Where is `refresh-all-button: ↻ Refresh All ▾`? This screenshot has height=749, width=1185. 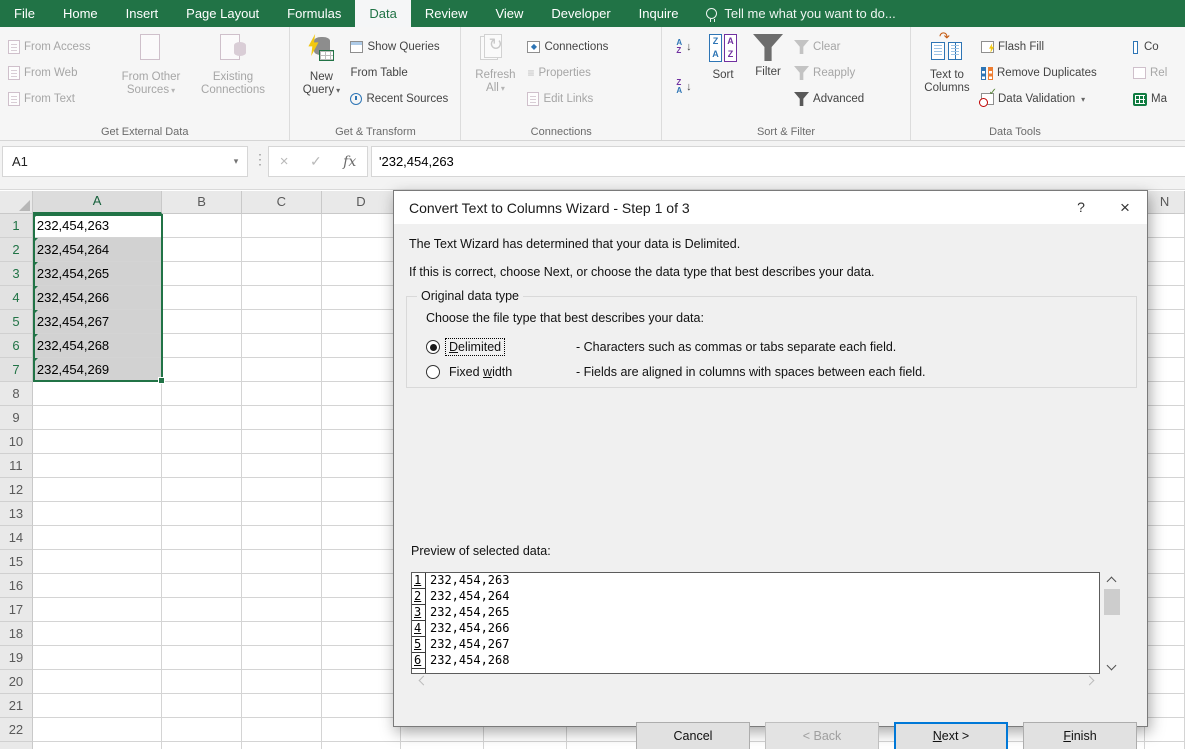 refresh-all-button: ↻ Refresh All ▾ is located at coordinates (495, 63).